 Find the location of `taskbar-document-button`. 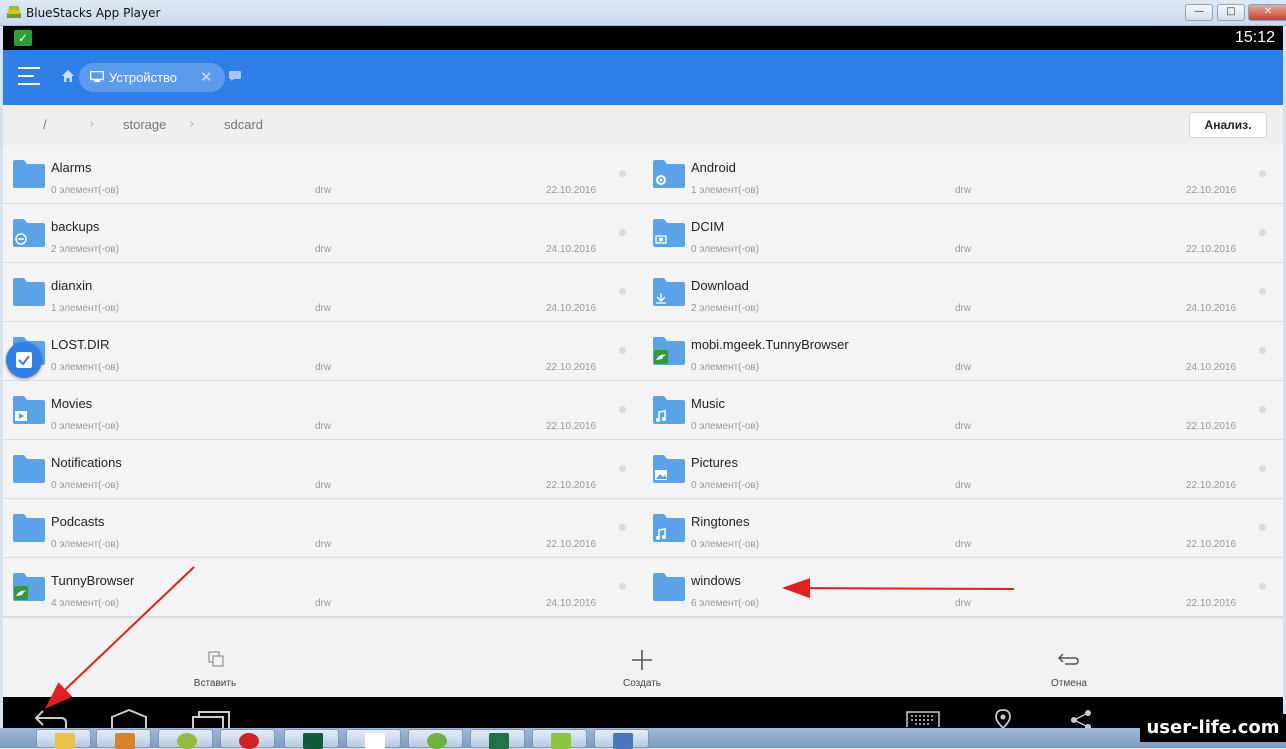

taskbar-document-button is located at coordinates (373, 739).